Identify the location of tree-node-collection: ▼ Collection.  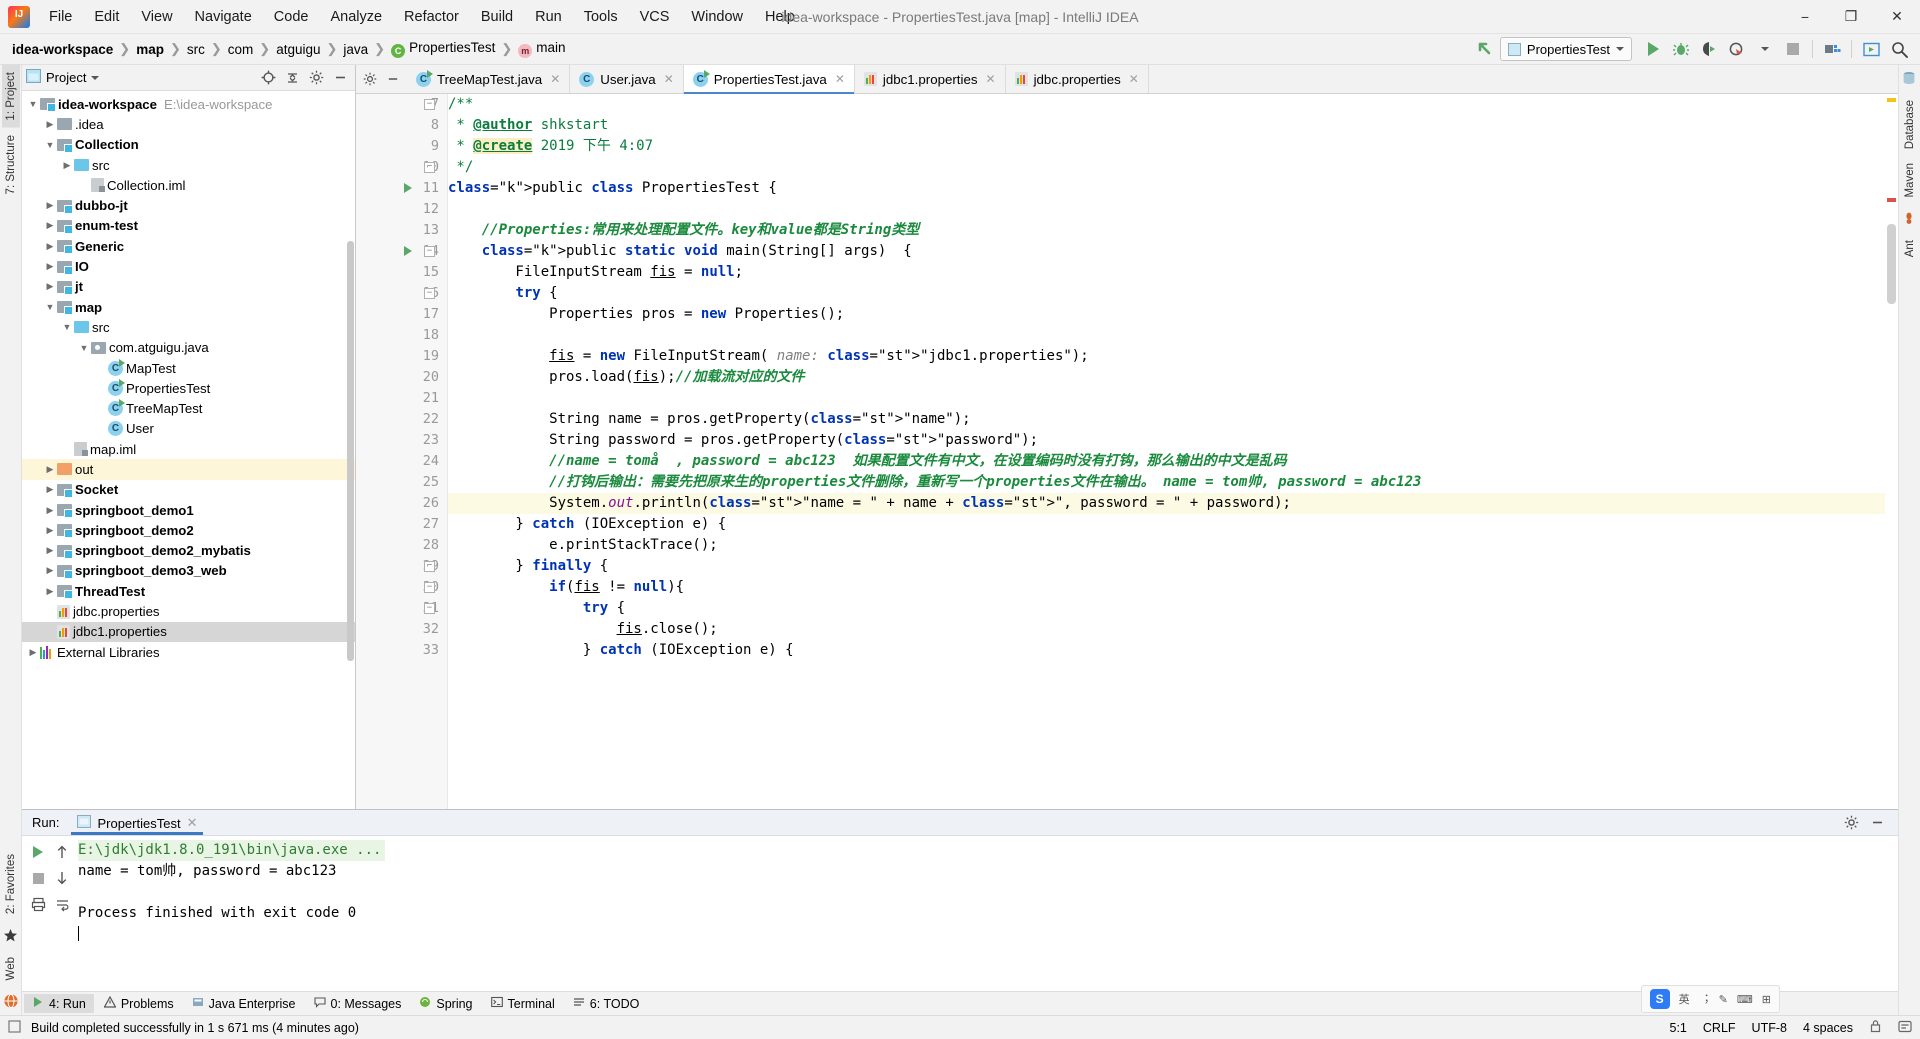
(188, 145).